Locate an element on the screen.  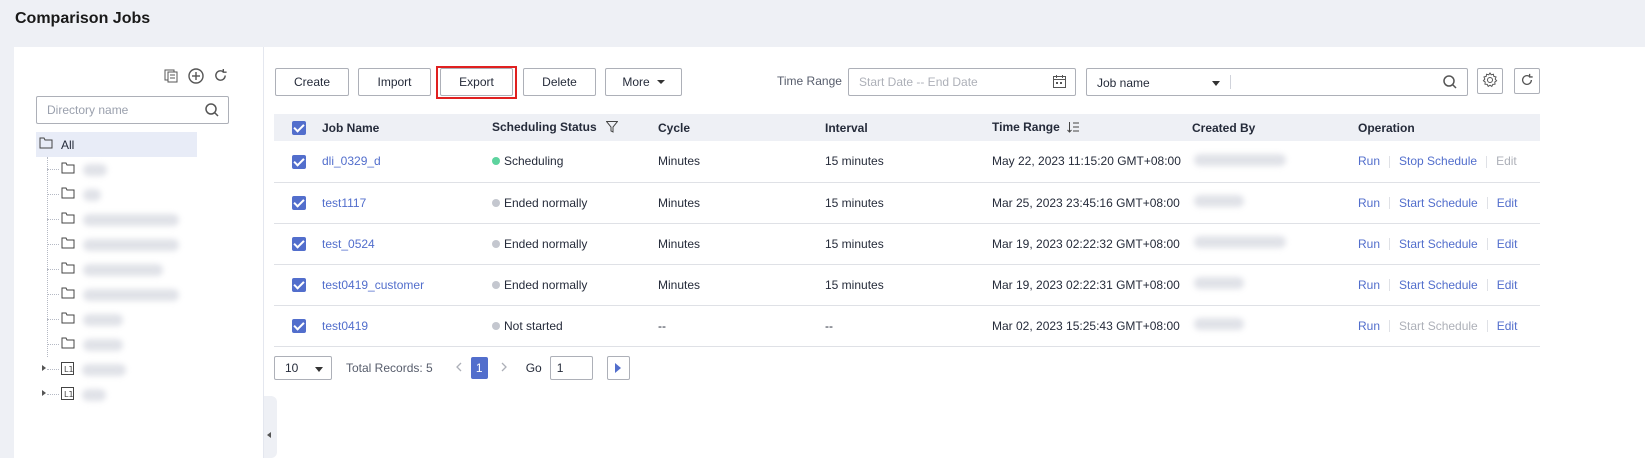
header-scheduling-status: Scheduling Status is located at coordinates (575, 127).